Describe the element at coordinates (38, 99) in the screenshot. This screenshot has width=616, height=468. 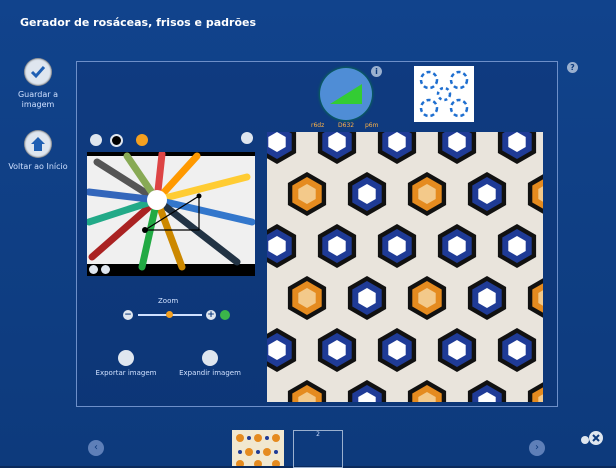
I see `save-image-label: Guardar a imagem` at that location.